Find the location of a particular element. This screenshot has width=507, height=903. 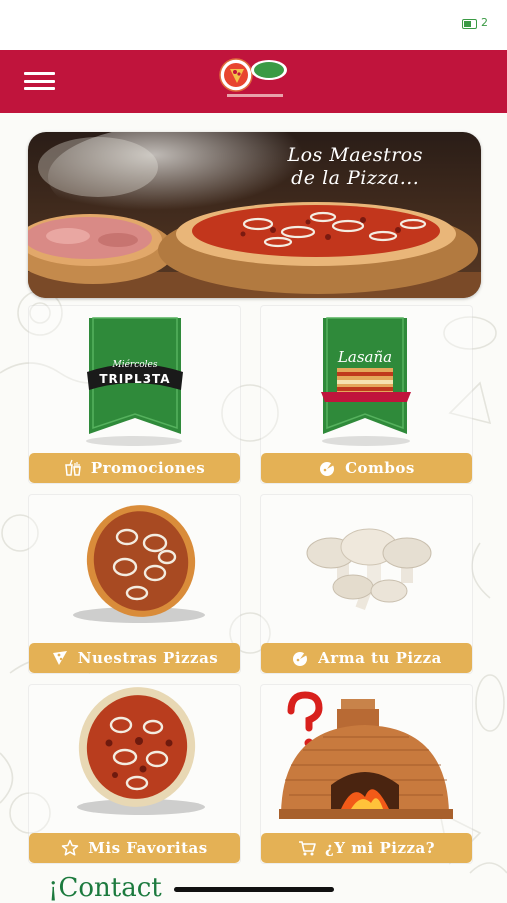

nuestras-pizzas-label: Nuestras Pizzas is located at coordinates (148, 658).